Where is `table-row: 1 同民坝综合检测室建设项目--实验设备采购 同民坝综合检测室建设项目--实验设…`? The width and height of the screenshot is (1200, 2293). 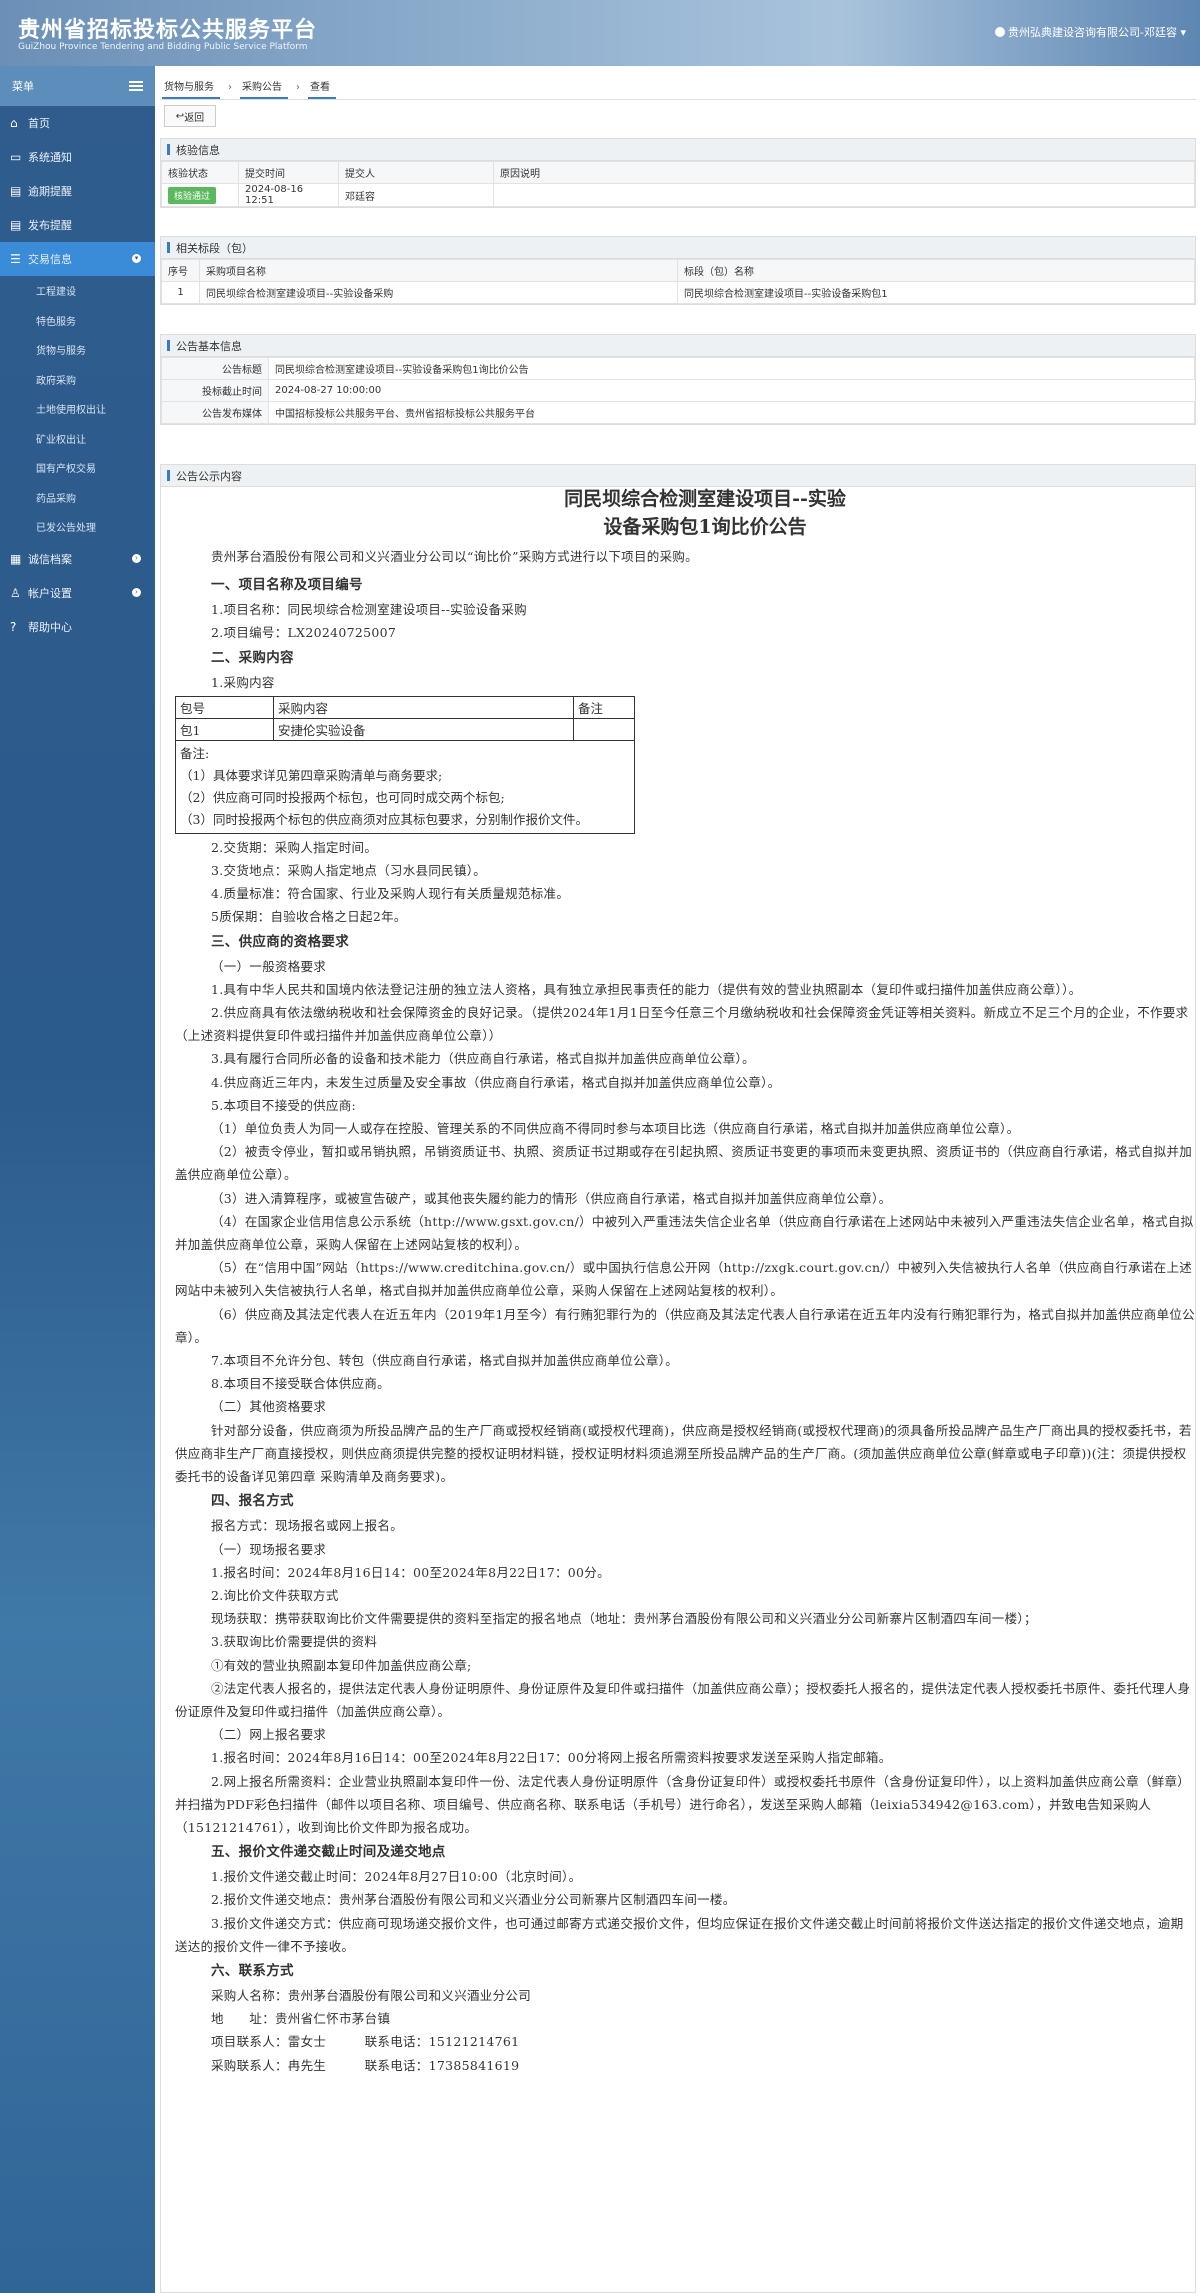 table-row: 1 同民坝综合检测室建设项目--实验设备采购 同民坝综合检测室建设项目--实验设… is located at coordinates (678, 292).